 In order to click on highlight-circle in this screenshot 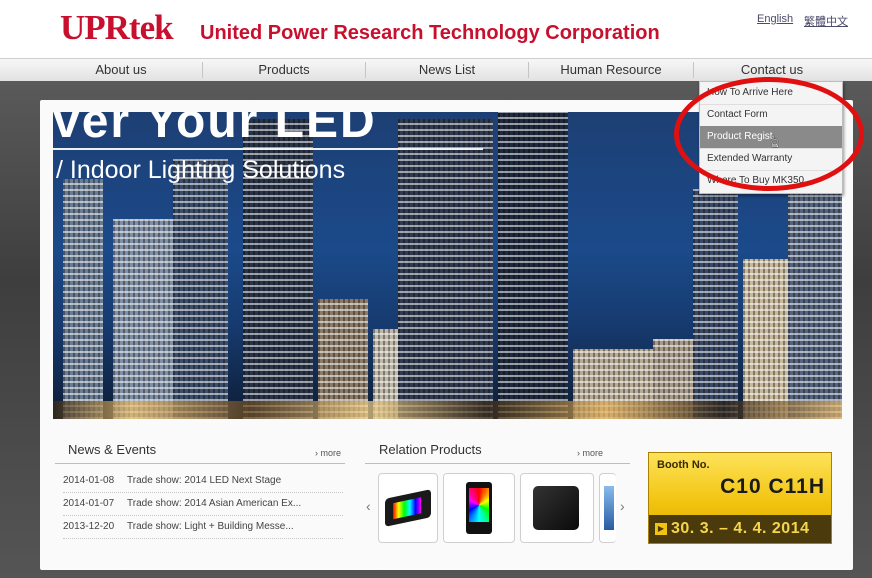, I will do `click(769, 134)`.